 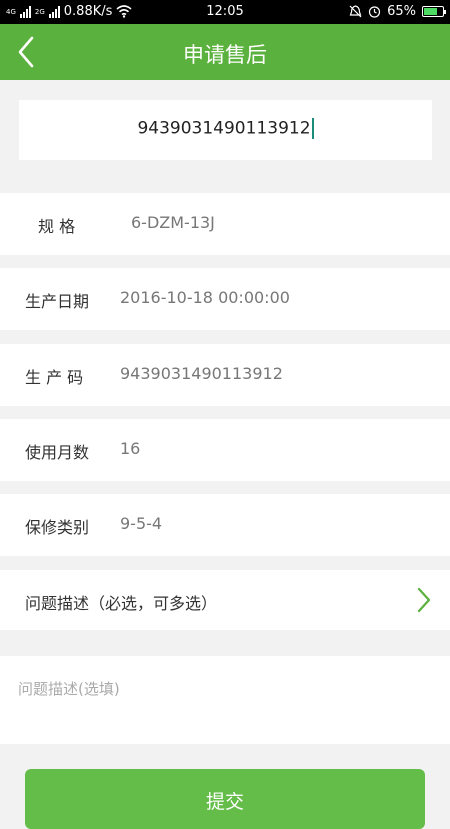 What do you see at coordinates (121, 603) in the screenshot?
I see `problem-select-label: 问题描述（必选，可多选）` at bounding box center [121, 603].